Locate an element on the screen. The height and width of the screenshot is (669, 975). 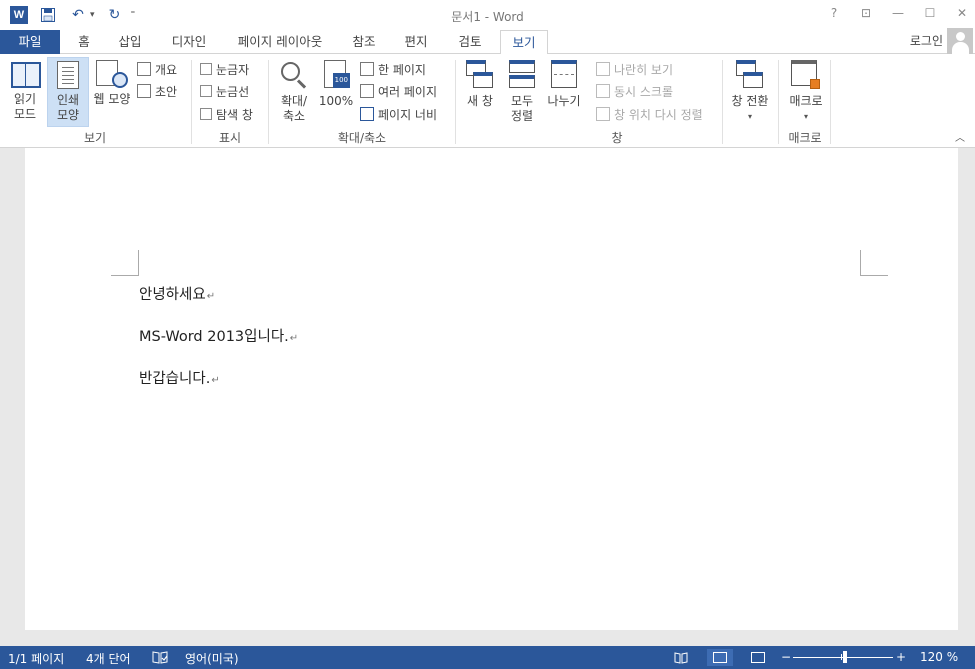
paragraph: MS-Word 2013입니다.↵ is located at coordinates (218, 335).